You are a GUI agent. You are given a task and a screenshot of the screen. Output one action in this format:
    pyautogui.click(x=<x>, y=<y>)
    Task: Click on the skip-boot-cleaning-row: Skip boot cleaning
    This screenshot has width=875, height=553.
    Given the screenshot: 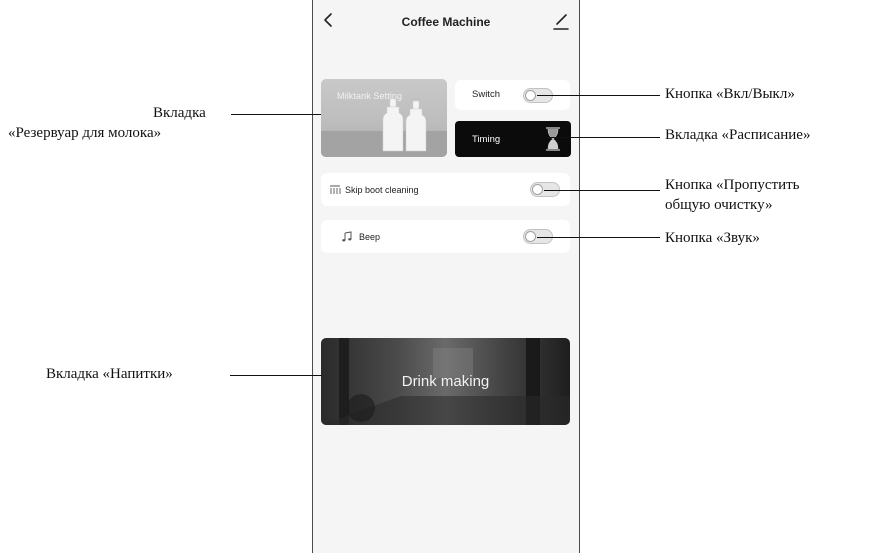 What is the action you would take?
    pyautogui.click(x=445, y=189)
    